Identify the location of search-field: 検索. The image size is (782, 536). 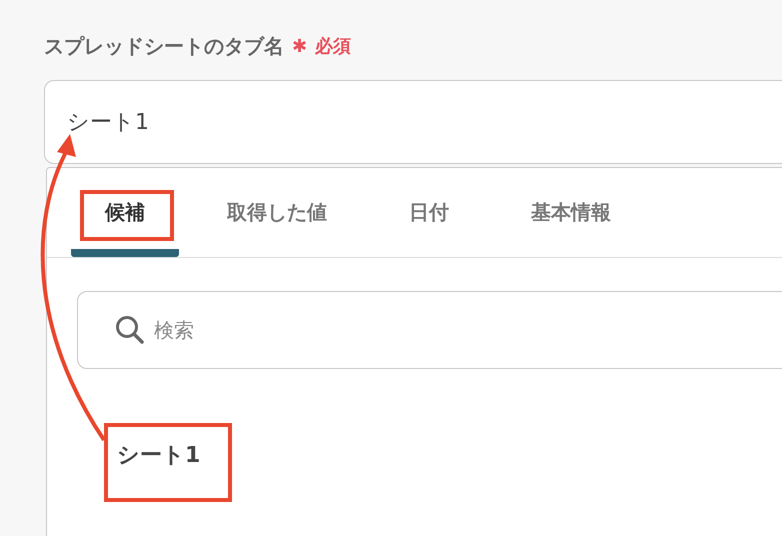
(429, 330).